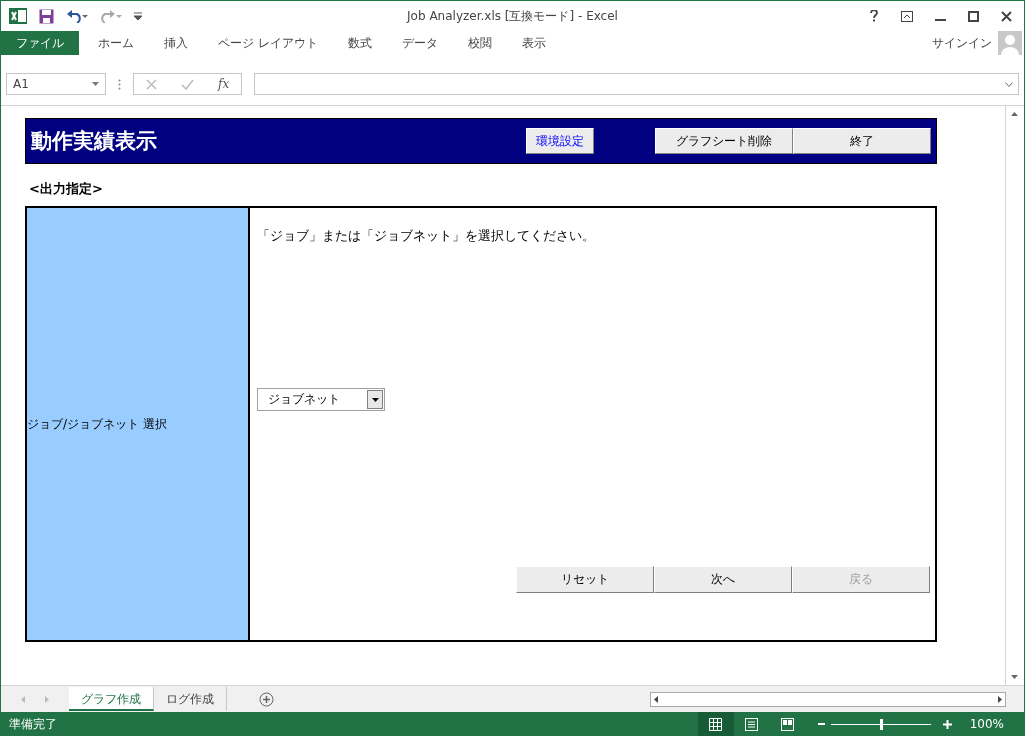 The image size is (1025, 736). Describe the element at coordinates (788, 724) in the screenshot. I see `page-break-icon` at that location.